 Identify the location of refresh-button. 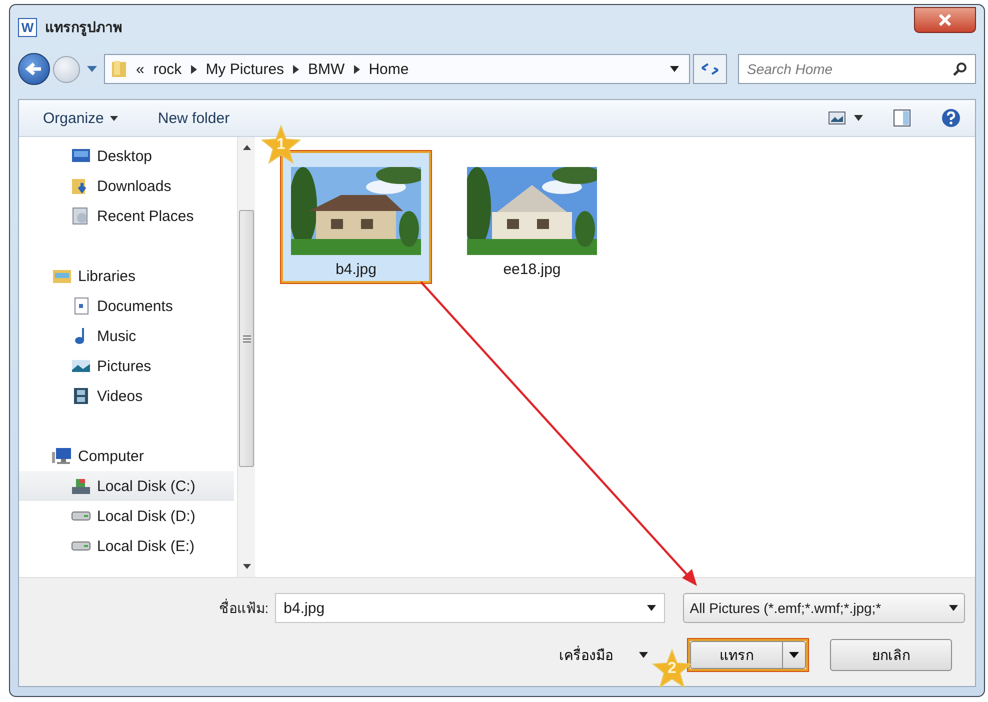
(710, 69).